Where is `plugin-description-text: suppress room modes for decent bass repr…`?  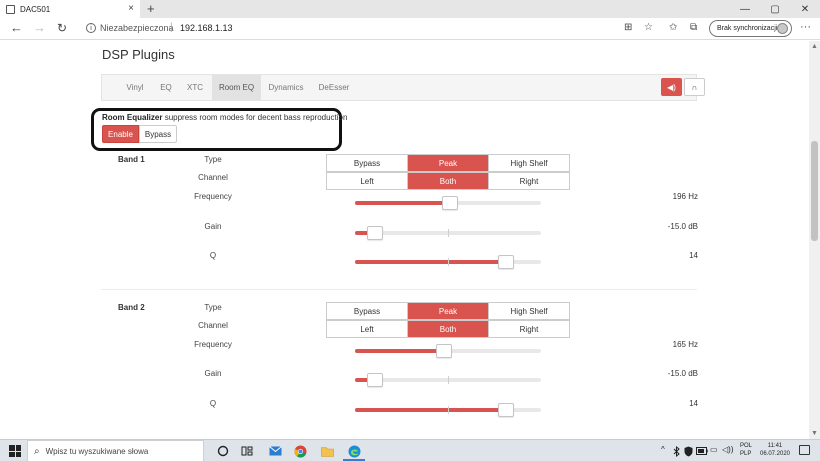 plugin-description-text: suppress room modes for decent bass repr… is located at coordinates (256, 117).